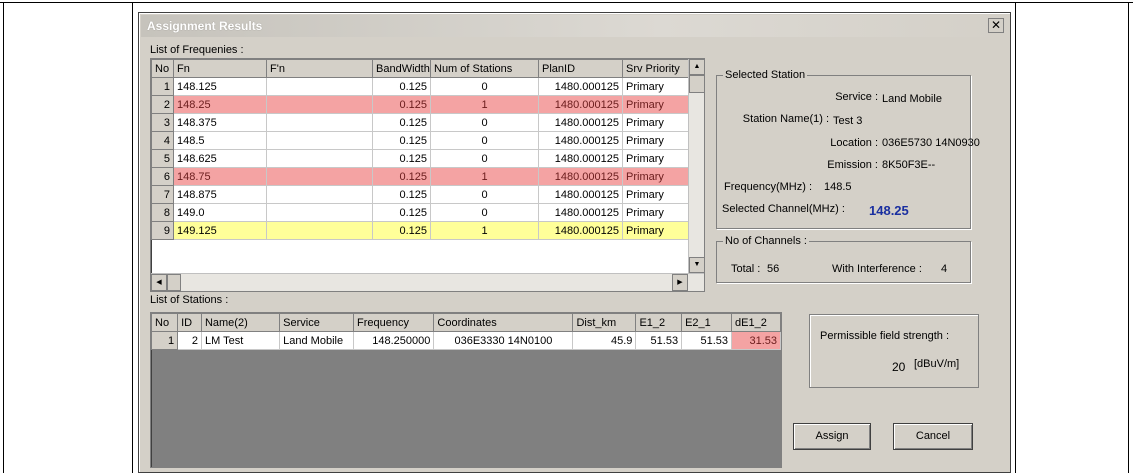  Describe the element at coordinates (484, 68) in the screenshot. I see `col-header-num-stations: Num of Stations` at that location.